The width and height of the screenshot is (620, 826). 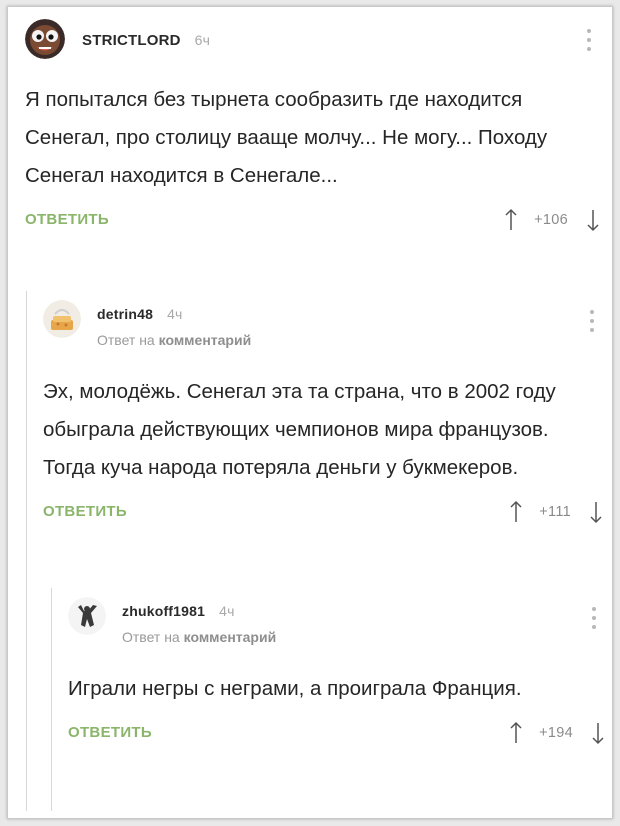 I want to click on author-name: detrin48 4ч, so click(x=140, y=314).